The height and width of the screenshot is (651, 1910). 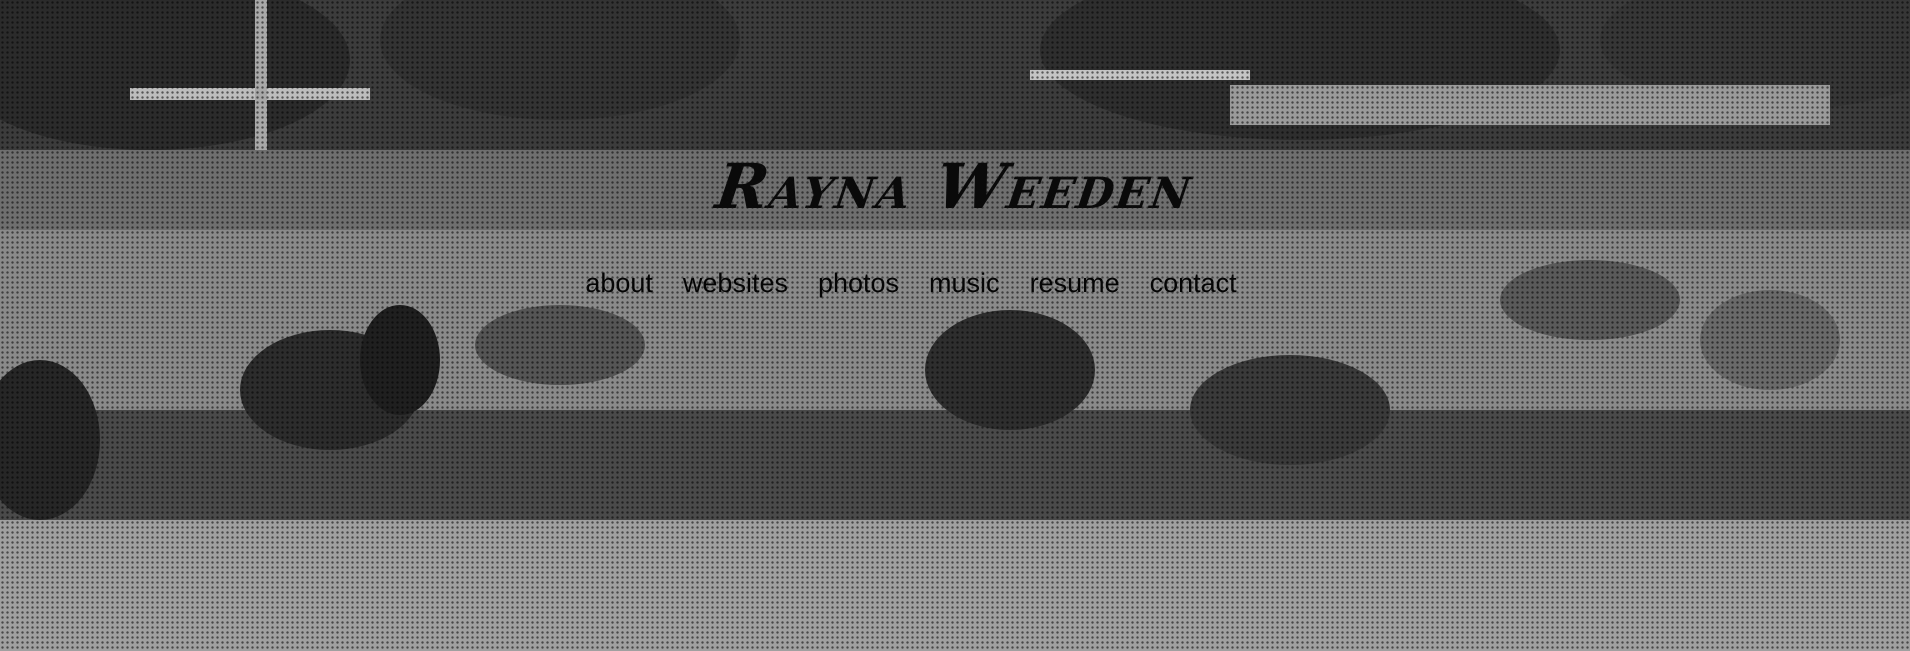 What do you see at coordinates (1075, 283) in the screenshot?
I see `nav-resume: resume` at bounding box center [1075, 283].